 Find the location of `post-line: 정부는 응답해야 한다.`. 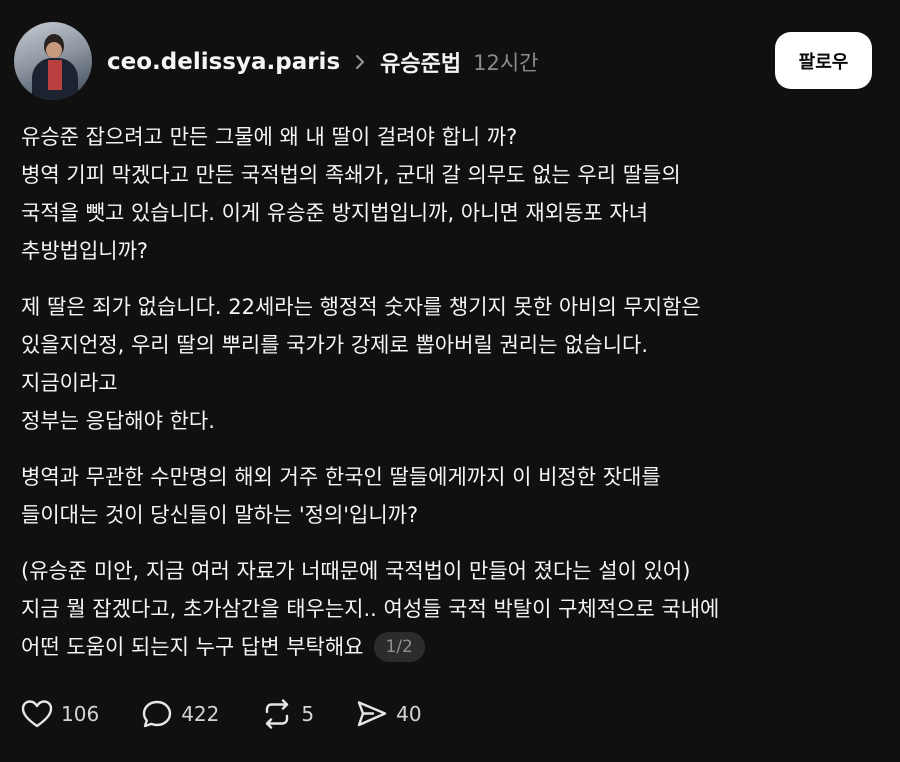

post-line: 정부는 응답해야 한다. is located at coordinates (118, 421).